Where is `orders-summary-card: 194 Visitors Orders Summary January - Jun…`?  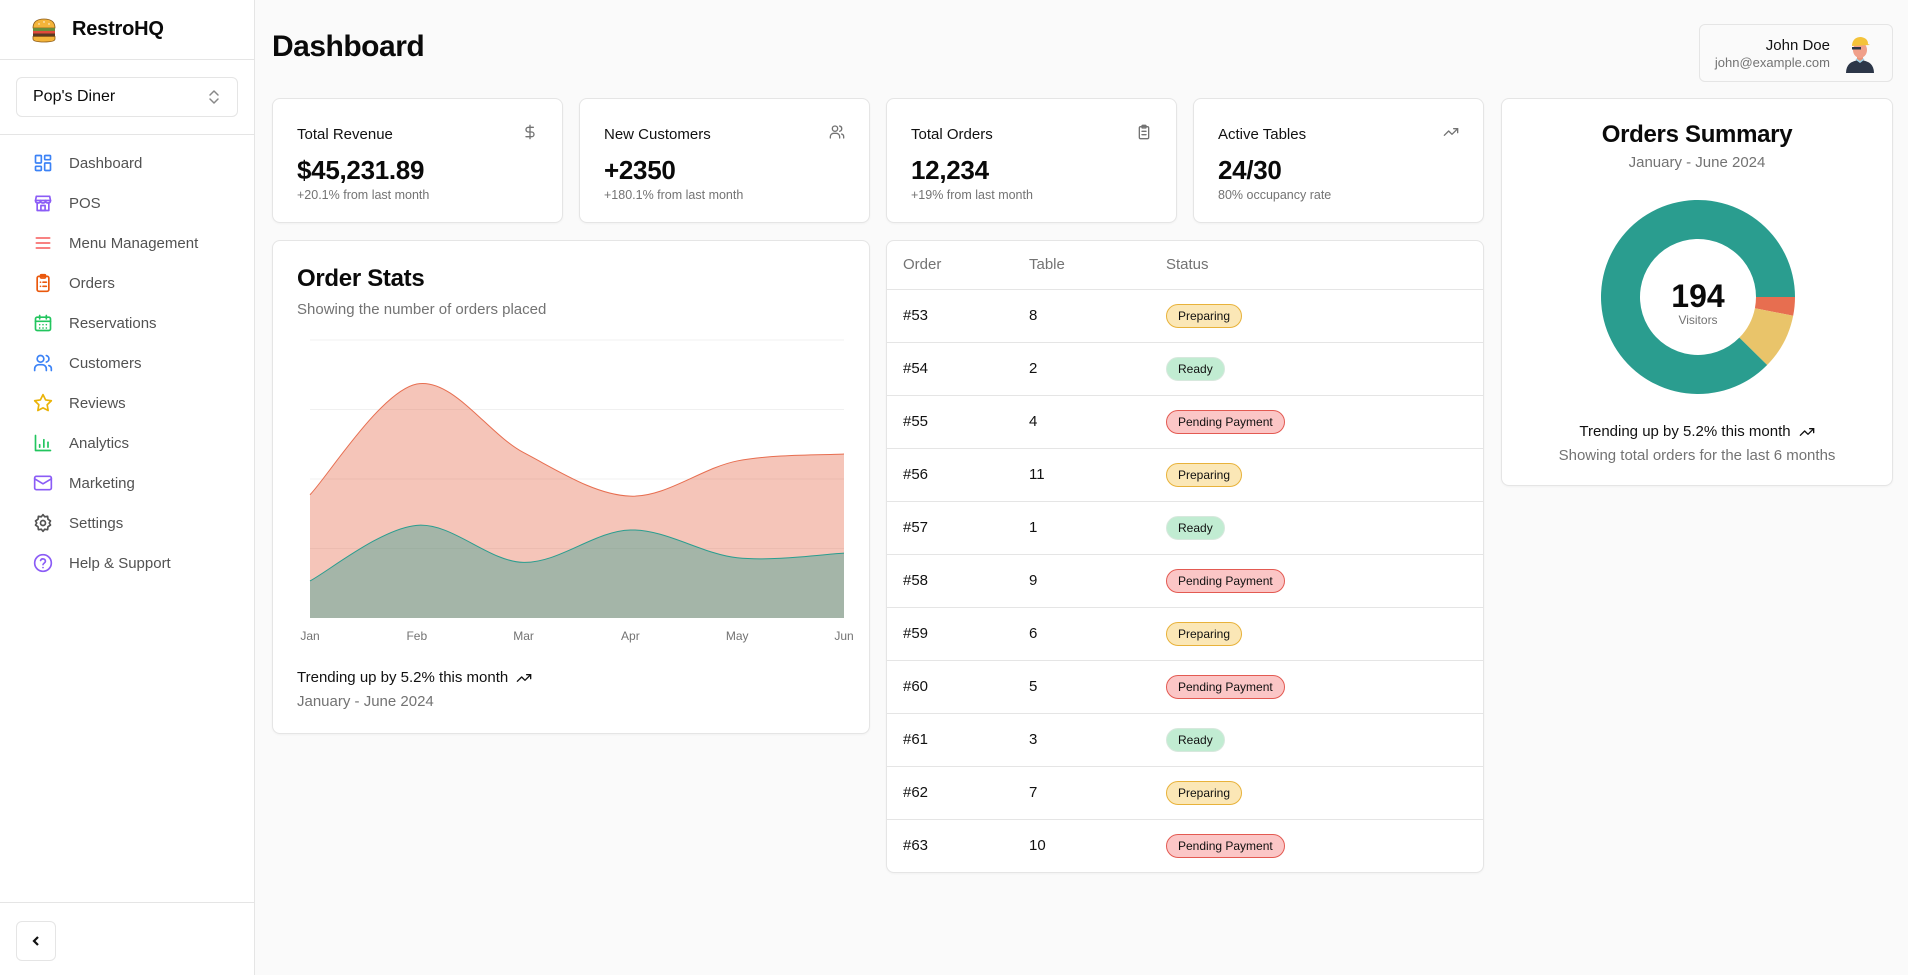
orders-summary-card: 194 Visitors Orders Summary January - Jun… is located at coordinates (1697, 292).